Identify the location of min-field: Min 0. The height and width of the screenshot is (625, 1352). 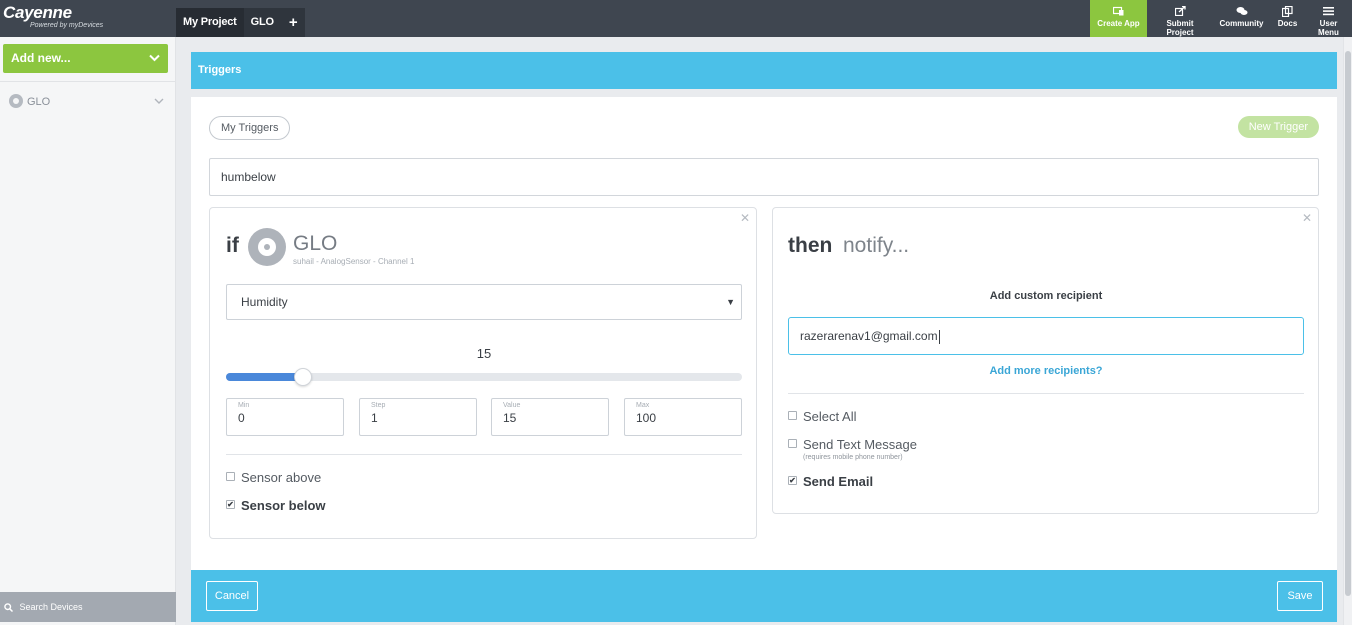
(285, 417).